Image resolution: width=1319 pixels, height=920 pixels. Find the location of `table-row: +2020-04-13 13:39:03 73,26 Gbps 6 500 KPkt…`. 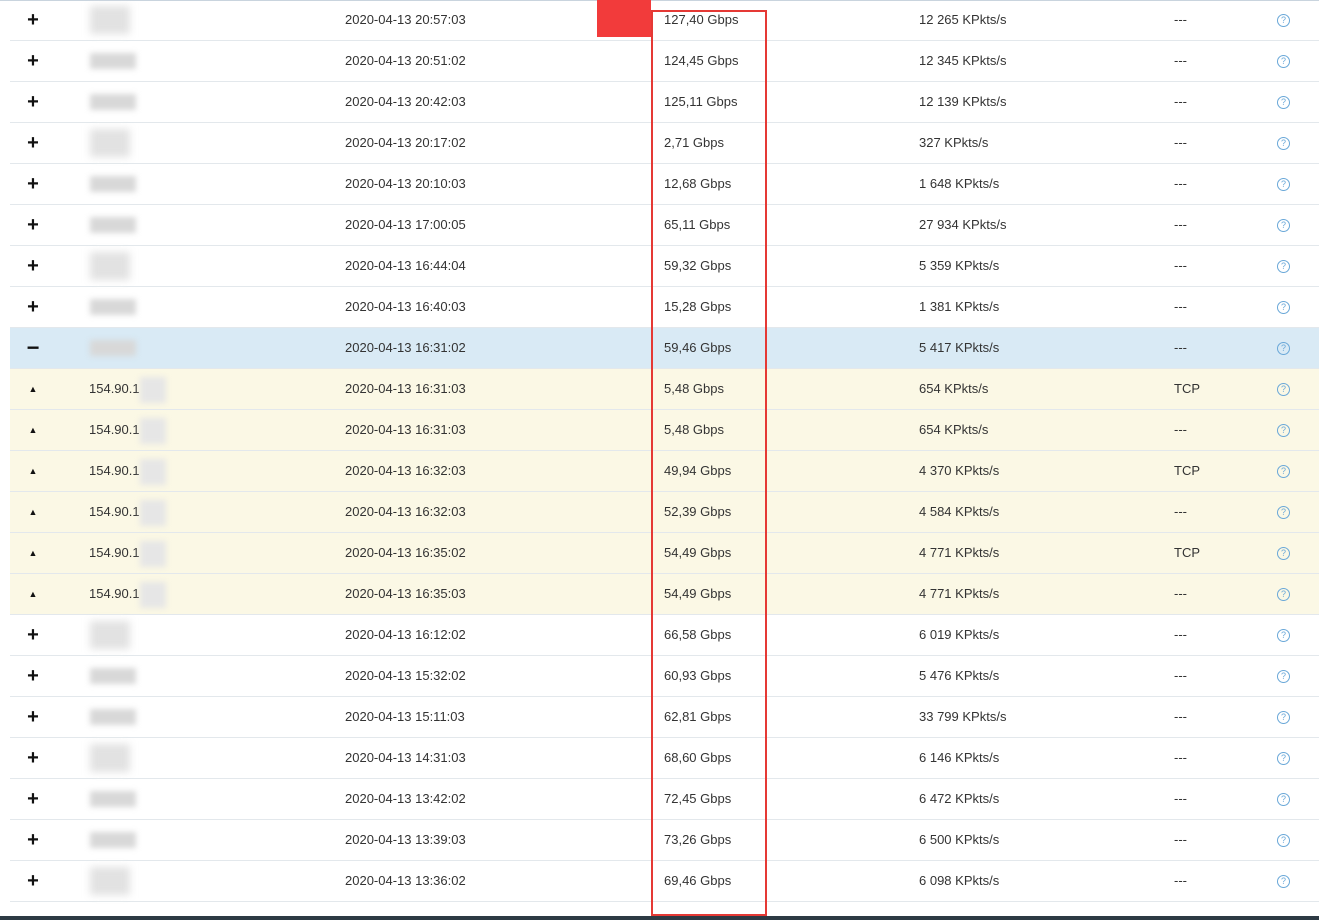

table-row: +2020-04-13 13:39:03 73,26 Gbps 6 500 KPkt… is located at coordinates (664, 840).